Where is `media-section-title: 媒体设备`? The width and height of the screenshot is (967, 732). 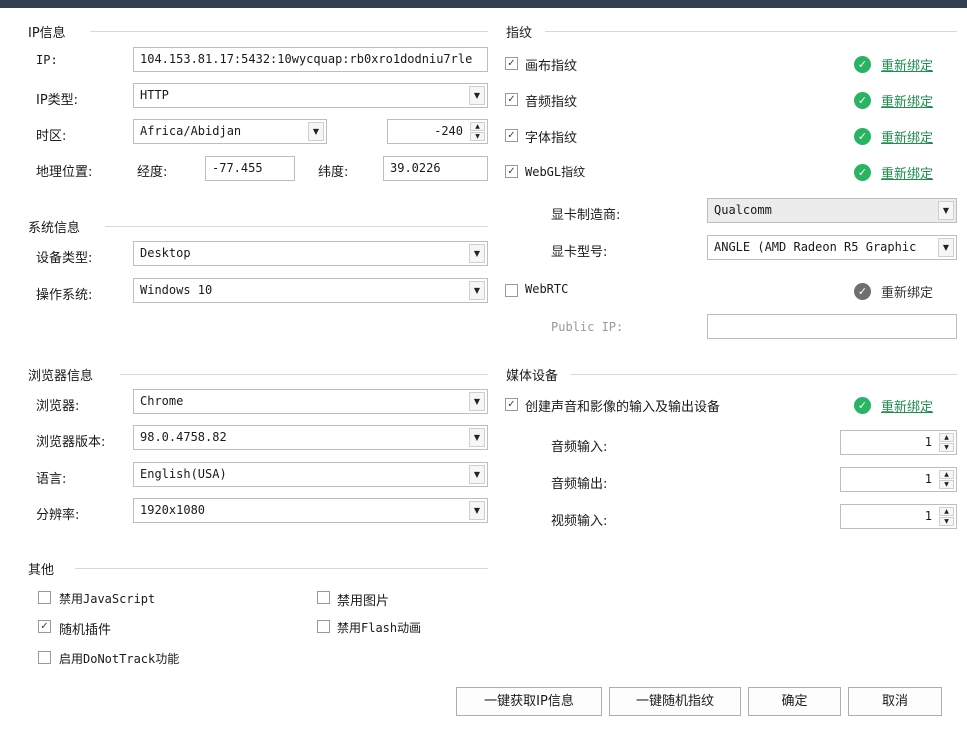 media-section-title: 媒体设备 is located at coordinates (537, 374).